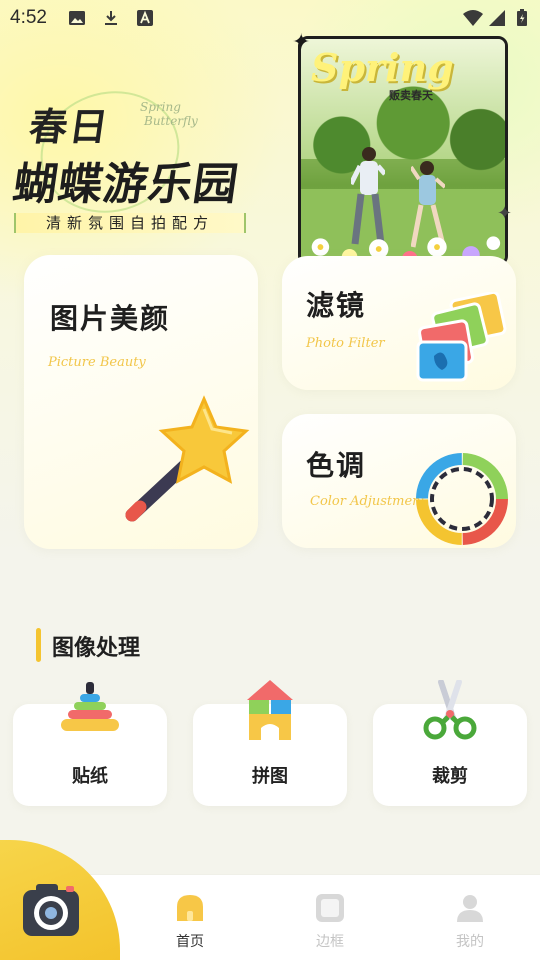 The width and height of the screenshot is (540, 960). What do you see at coordinates (130, 223) in the screenshot?
I see `hero-subtitle: 清新氛围自拍配方` at bounding box center [130, 223].